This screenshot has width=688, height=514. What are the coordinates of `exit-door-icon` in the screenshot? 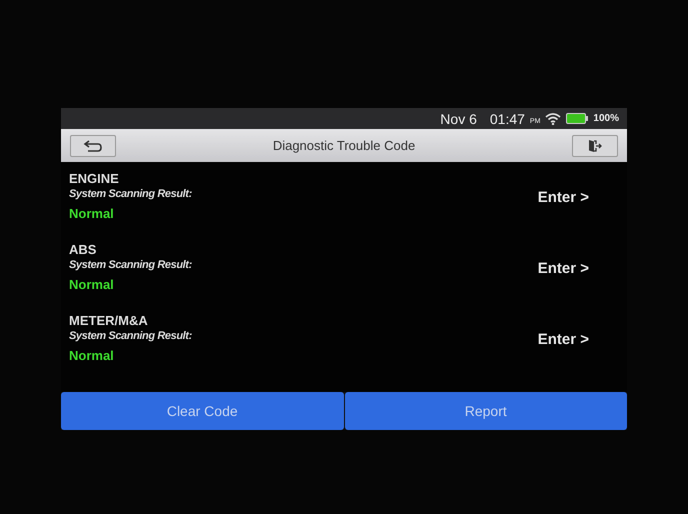 It's located at (595, 145).